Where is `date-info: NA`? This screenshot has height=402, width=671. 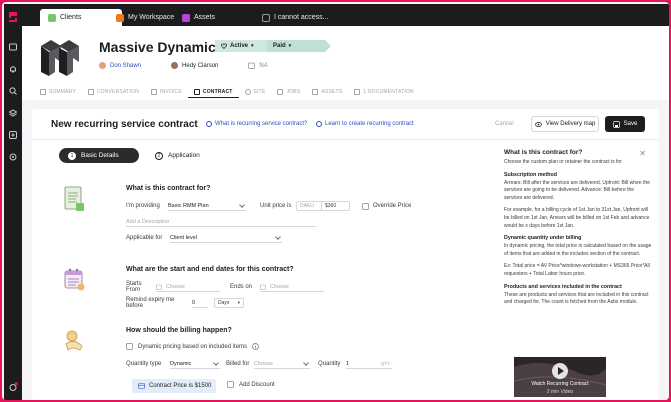 date-info: NA is located at coordinates (258, 65).